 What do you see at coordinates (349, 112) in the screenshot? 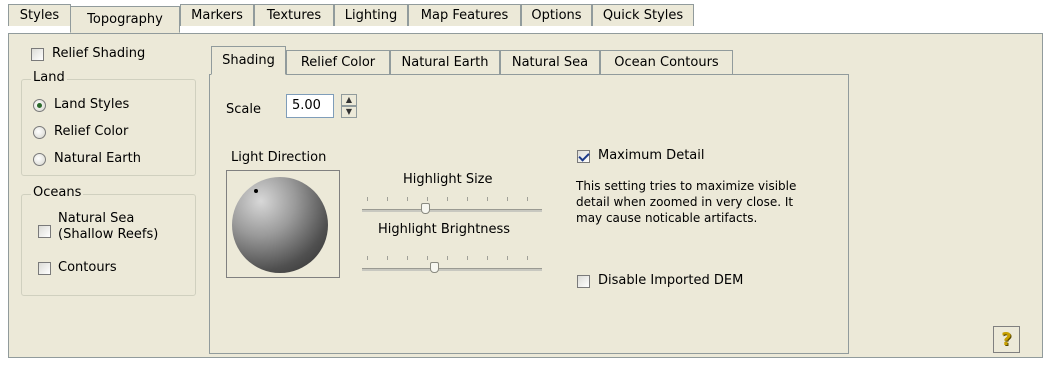
I see `scale-spin-down-button: ▼` at bounding box center [349, 112].